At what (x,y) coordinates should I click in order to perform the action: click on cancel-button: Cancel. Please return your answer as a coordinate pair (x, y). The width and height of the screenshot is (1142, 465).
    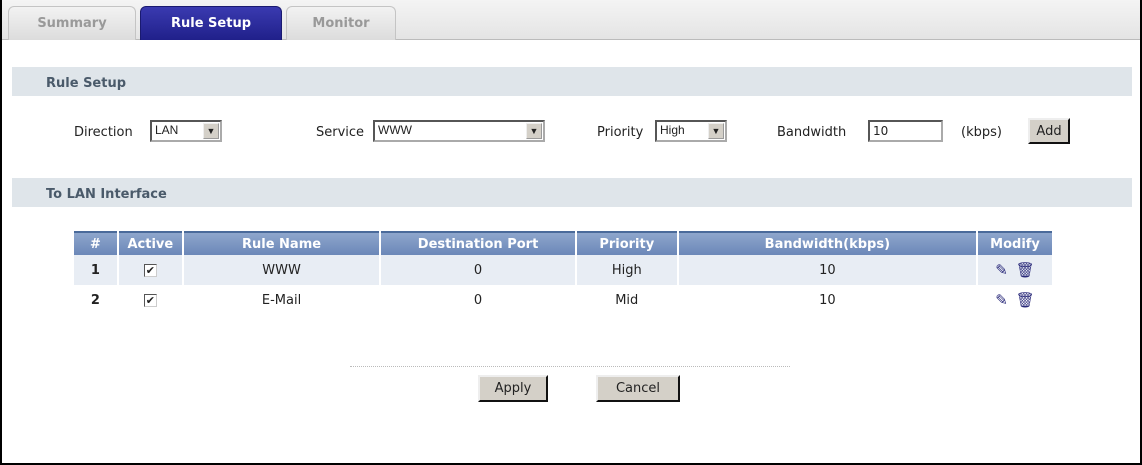
    Looking at the image, I should click on (638, 388).